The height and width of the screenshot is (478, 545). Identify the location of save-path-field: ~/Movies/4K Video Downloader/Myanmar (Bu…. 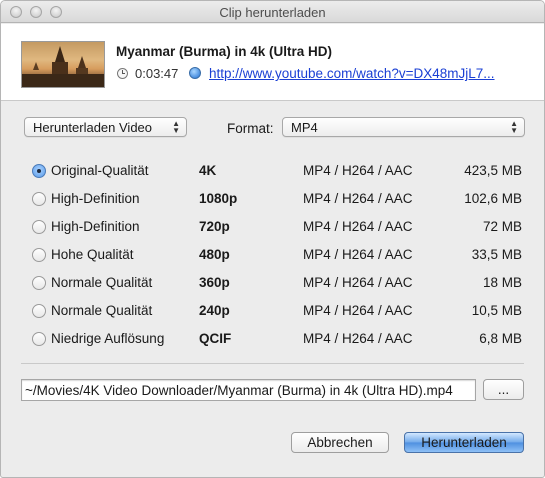
(248, 390).